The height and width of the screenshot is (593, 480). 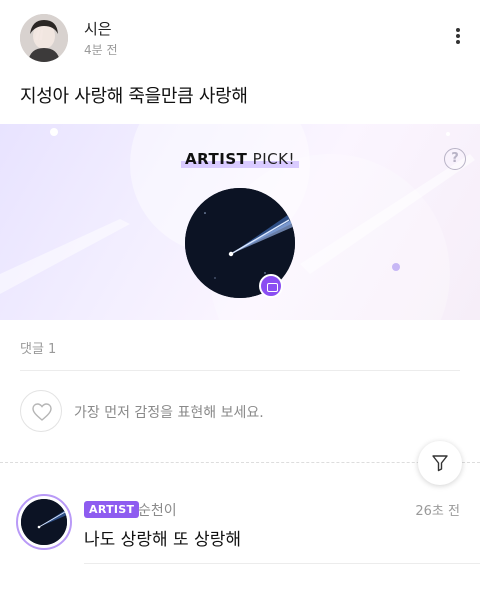 I want to click on comment-timestamp: 26초 전, so click(x=437, y=511).